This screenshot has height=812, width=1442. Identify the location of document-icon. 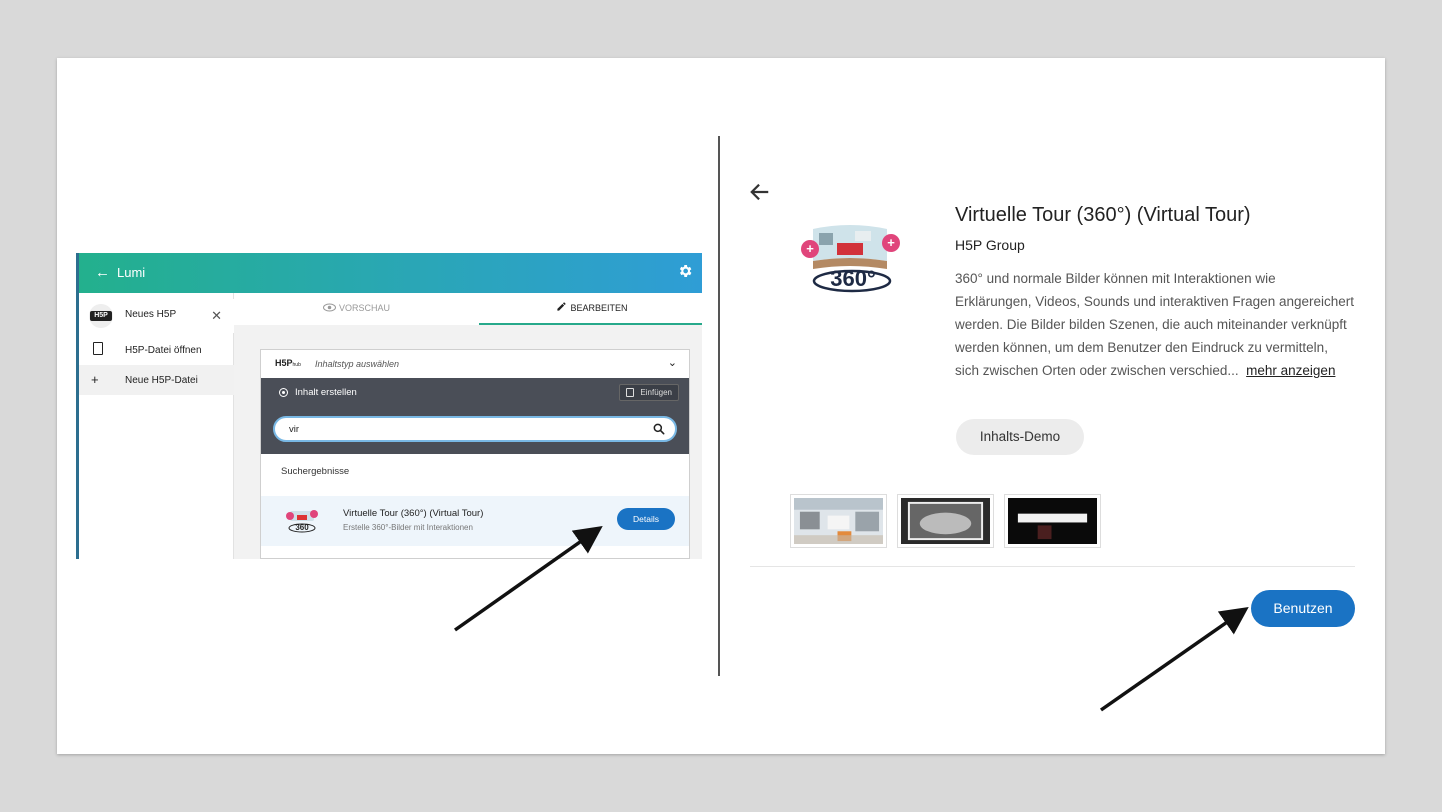
(98, 348).